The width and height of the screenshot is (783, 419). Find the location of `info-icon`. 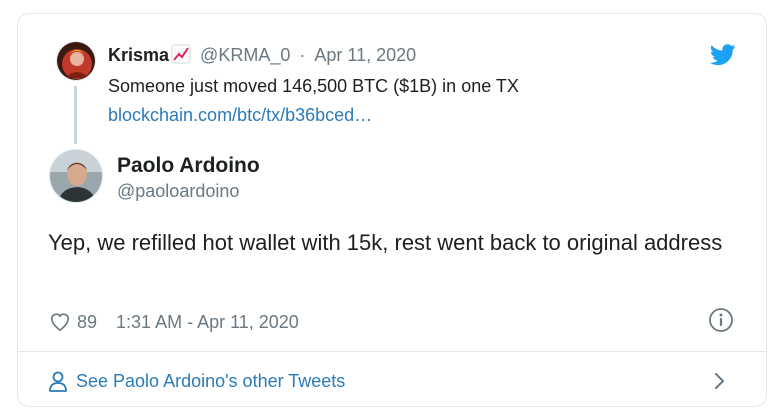

info-icon is located at coordinates (721, 320).